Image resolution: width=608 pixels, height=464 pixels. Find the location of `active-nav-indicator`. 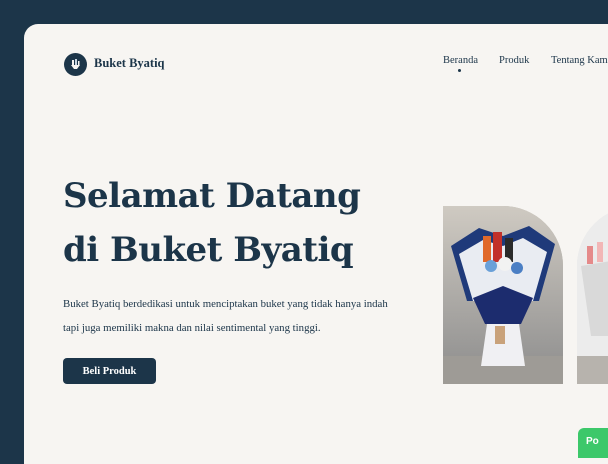

active-nav-indicator is located at coordinates (459, 70).